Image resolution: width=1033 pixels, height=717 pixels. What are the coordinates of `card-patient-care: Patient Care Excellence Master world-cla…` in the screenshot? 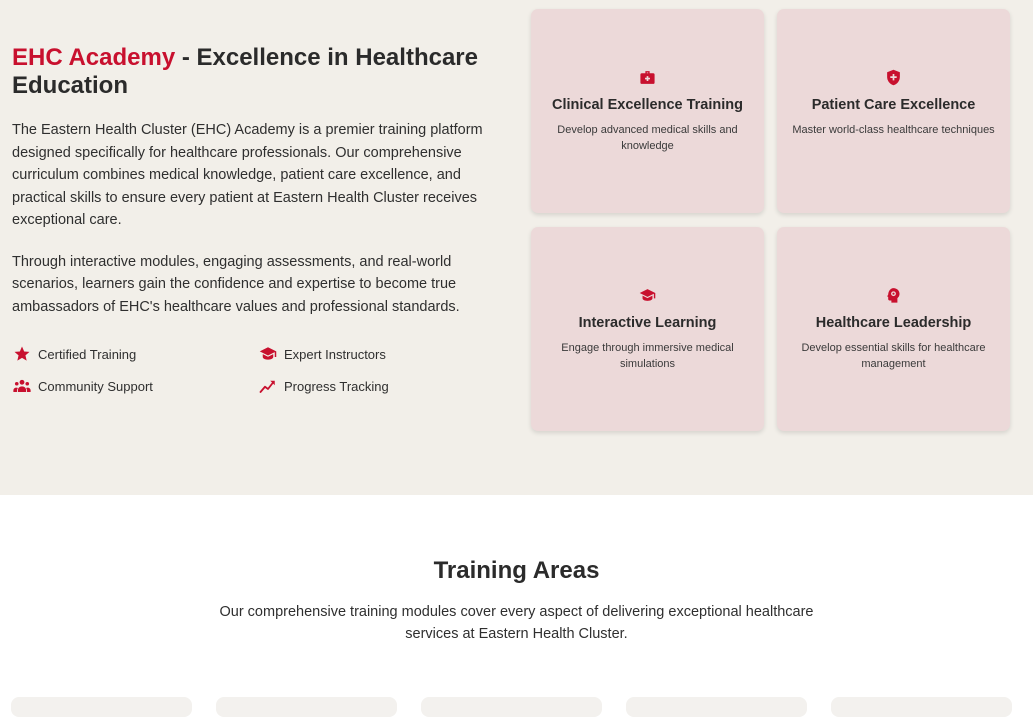 It's located at (893, 111).